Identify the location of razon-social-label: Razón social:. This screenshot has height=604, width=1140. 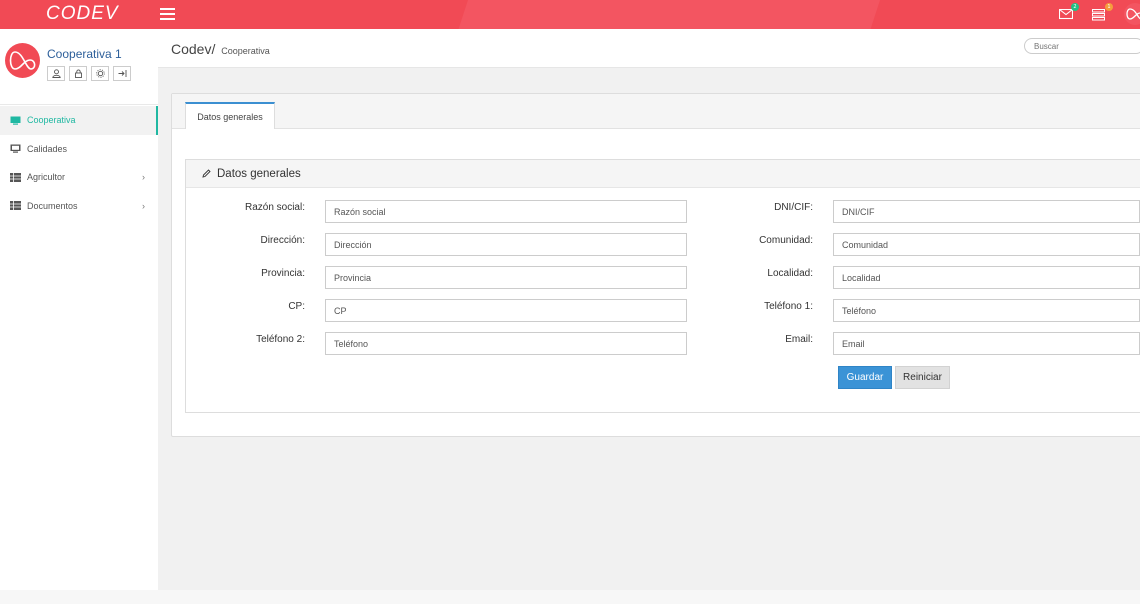
(274, 207).